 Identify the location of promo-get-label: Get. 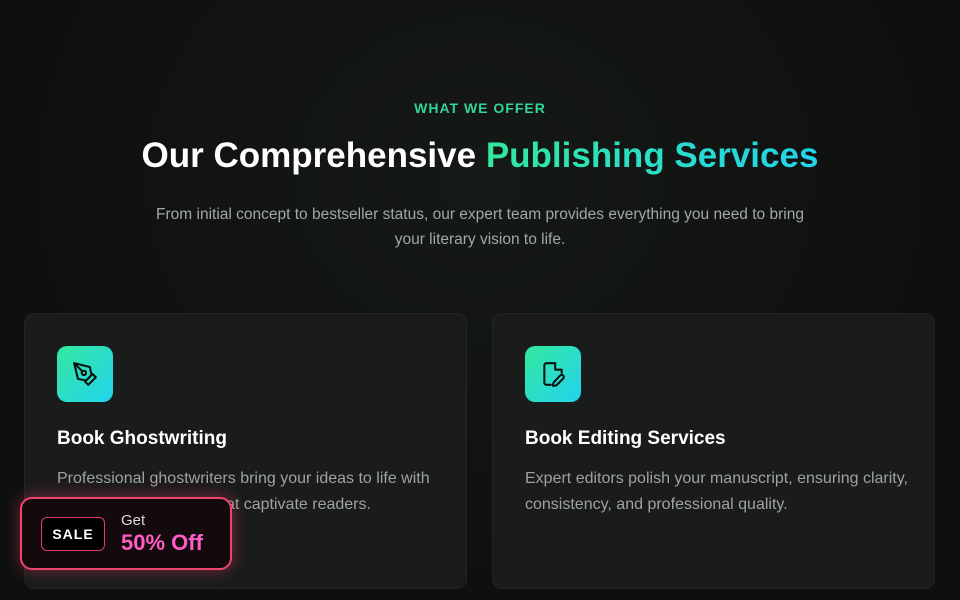
(133, 520).